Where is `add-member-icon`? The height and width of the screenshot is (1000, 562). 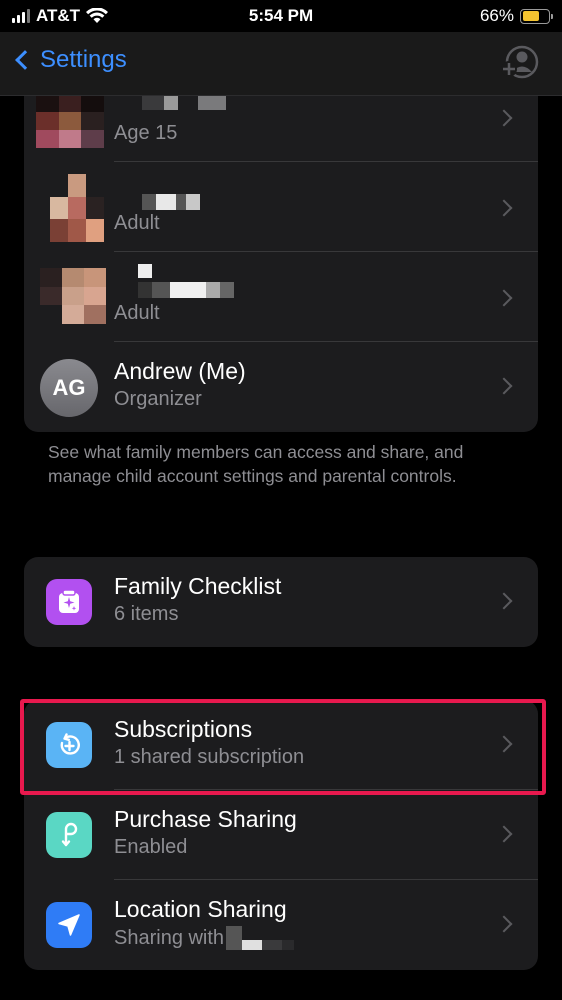
add-member-icon is located at coordinates (520, 62).